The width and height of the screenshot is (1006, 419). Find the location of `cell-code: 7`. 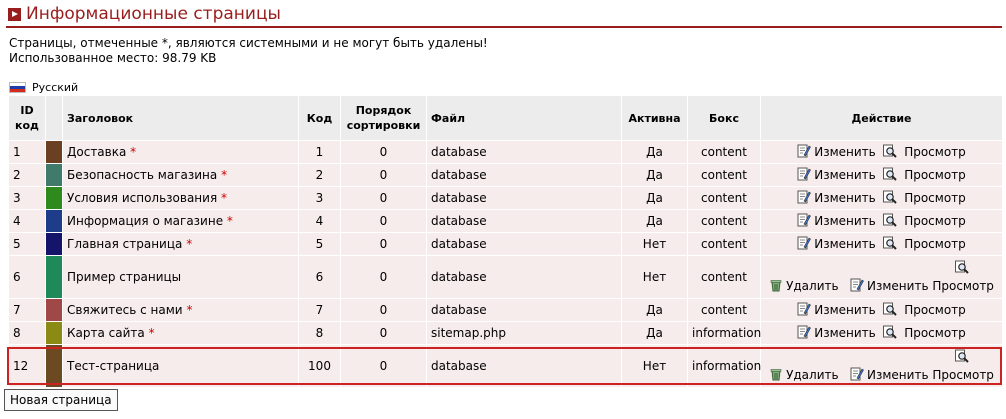

cell-code: 7 is located at coordinates (319, 310).